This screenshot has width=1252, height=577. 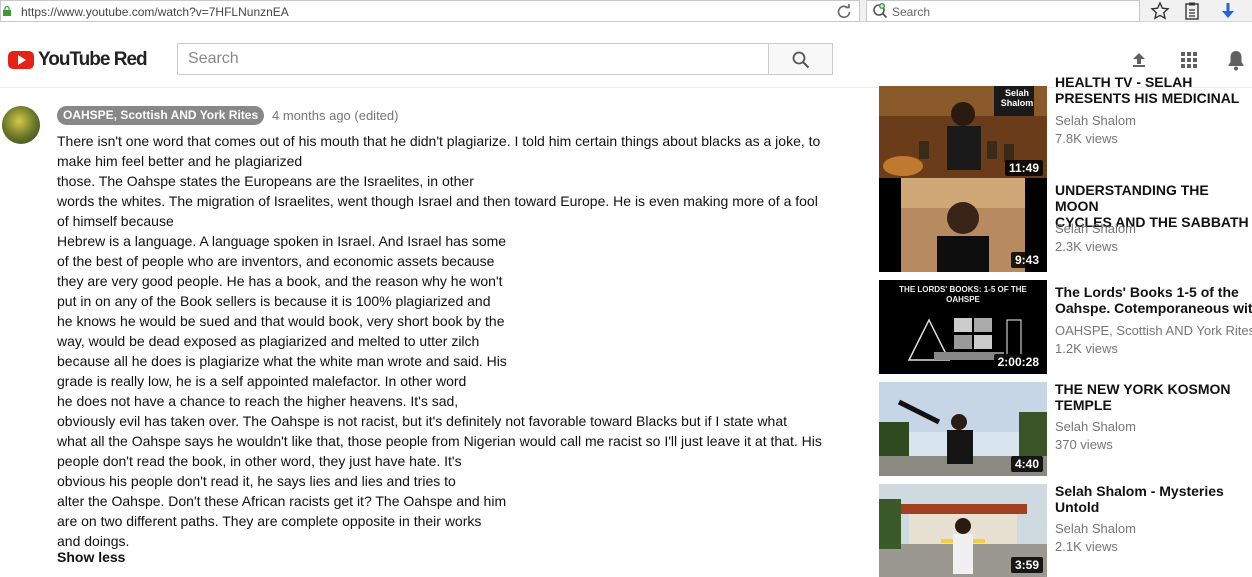 I want to click on video-thumbnail: Selah Shalom 11:49, so click(x=963, y=133).